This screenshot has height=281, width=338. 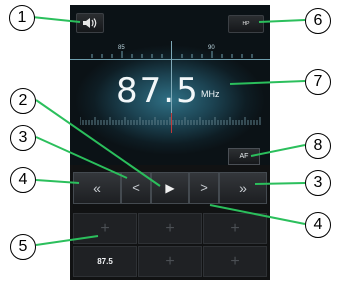 What do you see at coordinates (23, 247) in the screenshot?
I see `callout-5: 5` at bounding box center [23, 247].